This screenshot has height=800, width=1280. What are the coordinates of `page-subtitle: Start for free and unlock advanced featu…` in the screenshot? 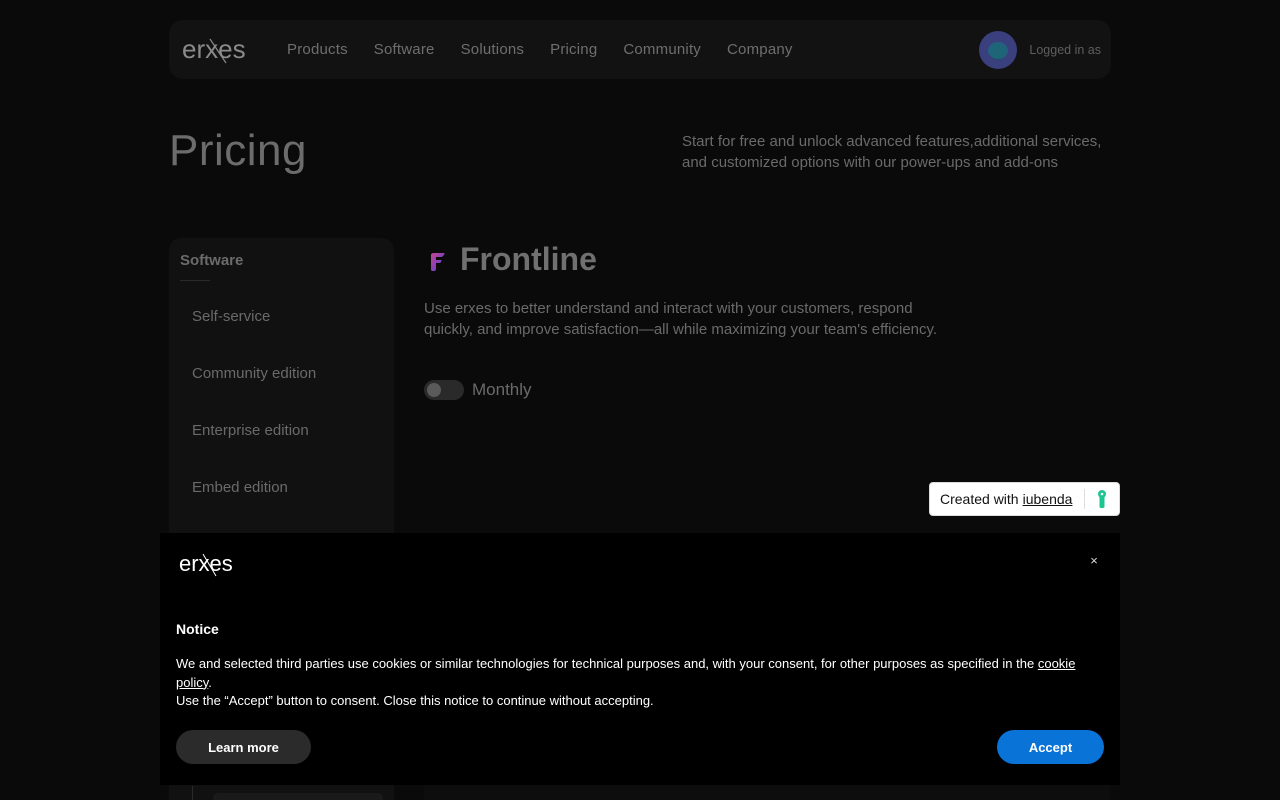 It's located at (892, 152).